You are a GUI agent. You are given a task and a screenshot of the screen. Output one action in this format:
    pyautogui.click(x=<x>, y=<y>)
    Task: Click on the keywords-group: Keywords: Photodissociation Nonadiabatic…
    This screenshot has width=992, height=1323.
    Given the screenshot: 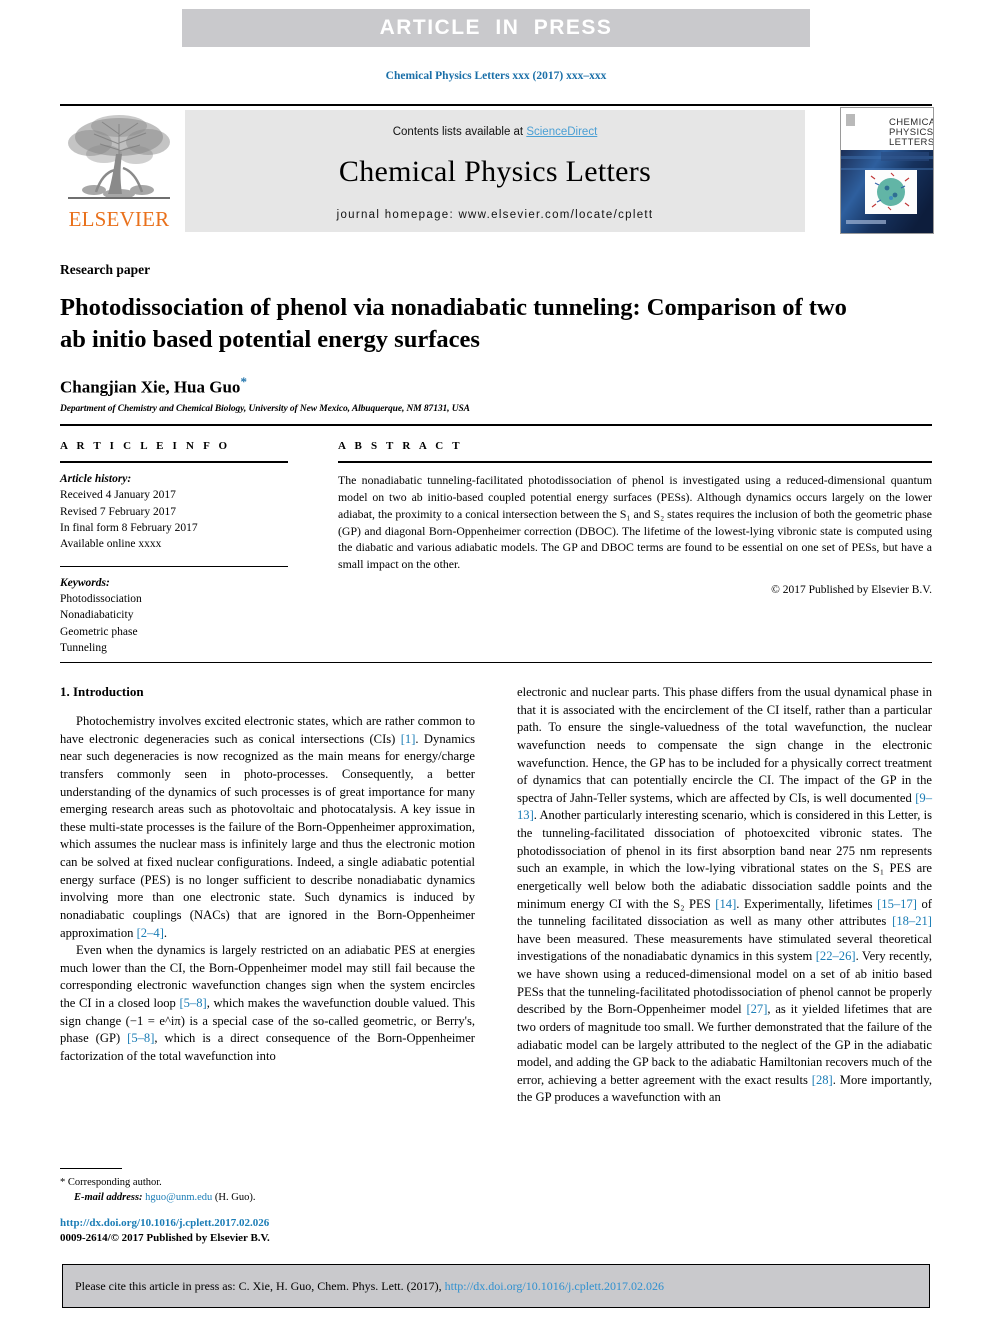 What is the action you would take?
    pyautogui.click(x=174, y=616)
    